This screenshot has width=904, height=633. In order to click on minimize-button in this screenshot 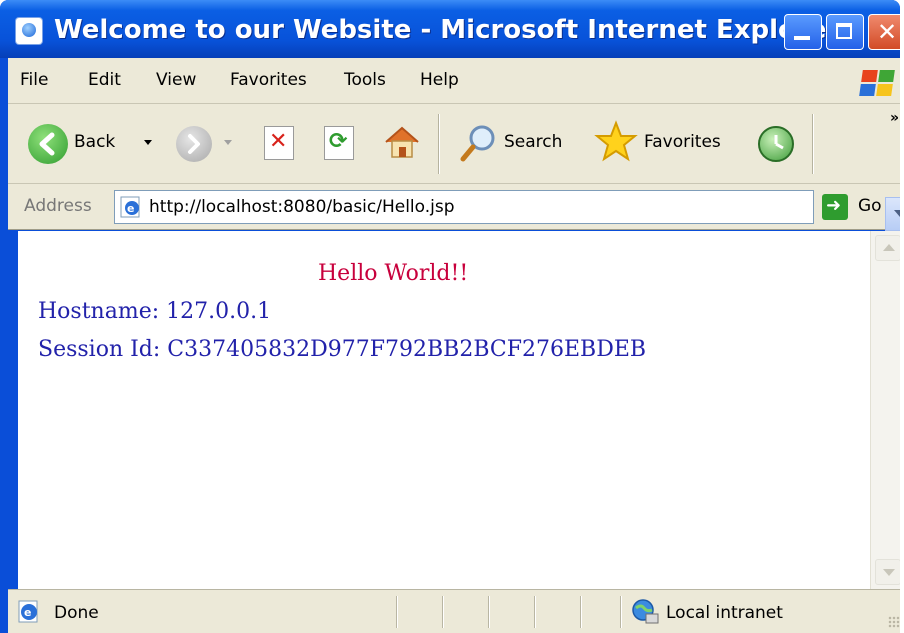, I will do `click(803, 32)`.